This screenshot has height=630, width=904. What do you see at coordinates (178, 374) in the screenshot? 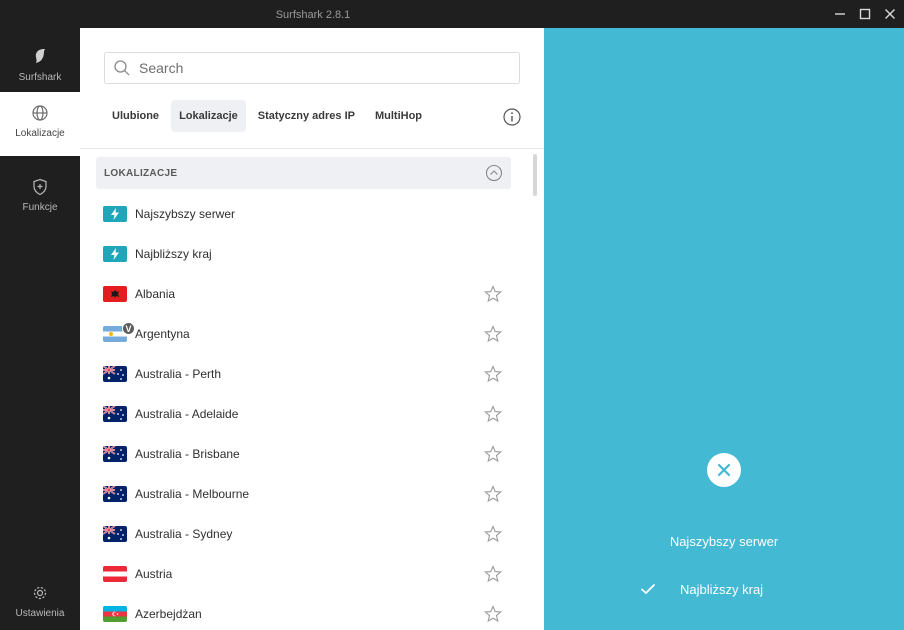
I see `location-name: Australia - Perth` at bounding box center [178, 374].